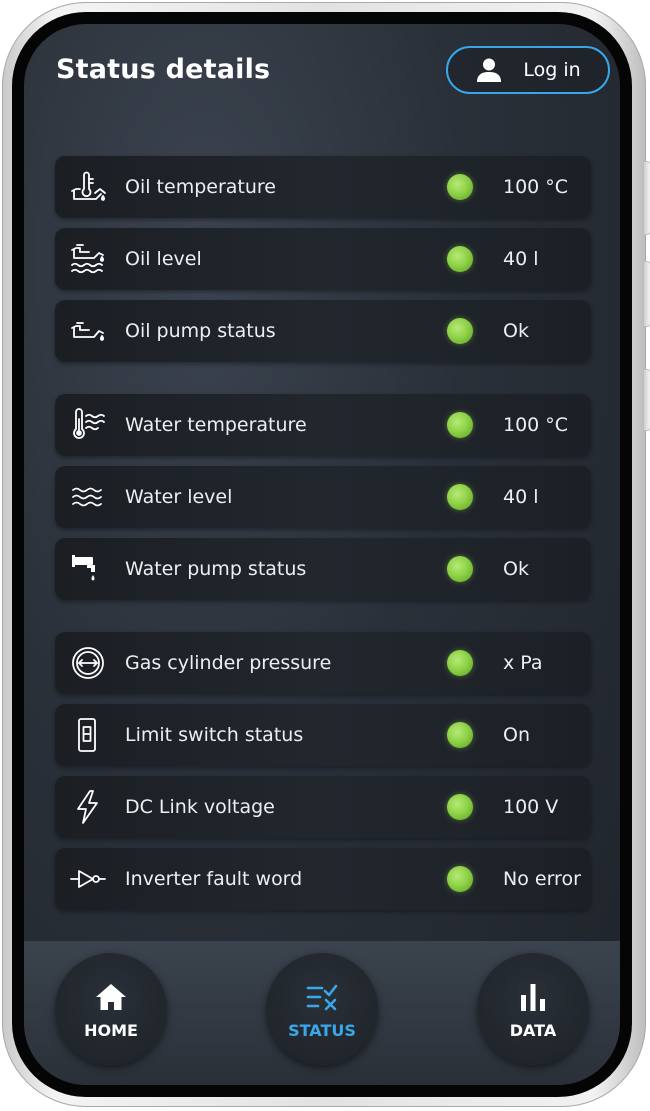 Image resolution: width=650 pixels, height=1111 pixels. I want to click on gas-pressure-icon, so click(88, 663).